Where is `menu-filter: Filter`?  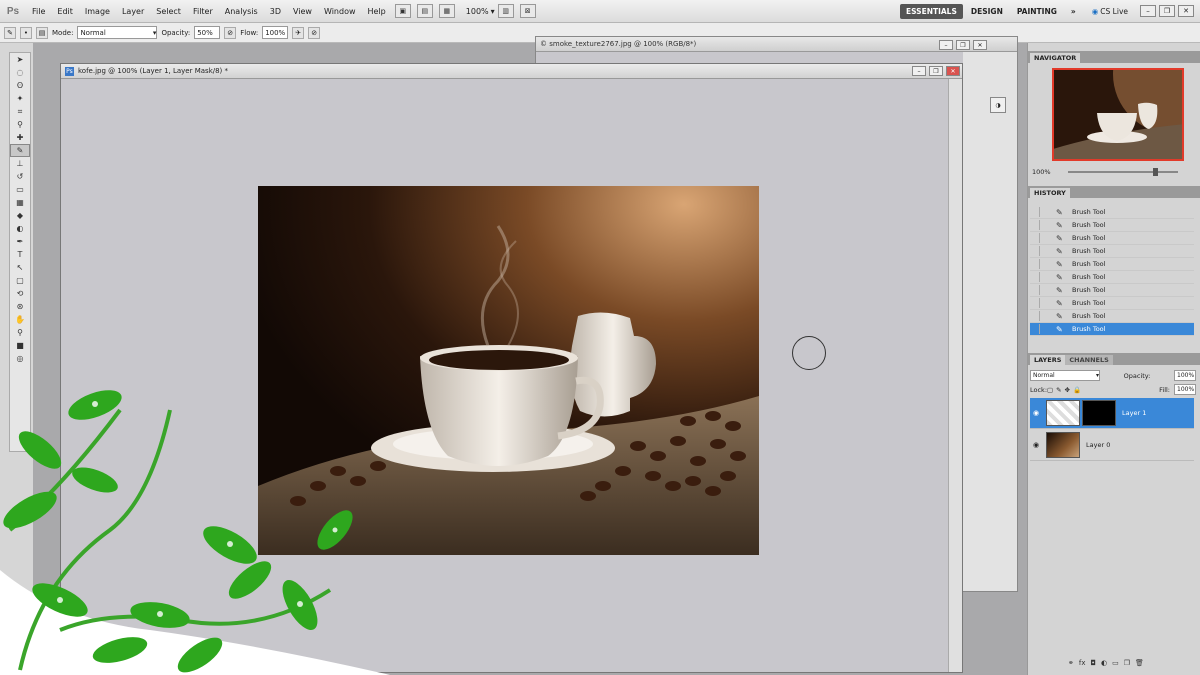 menu-filter: Filter is located at coordinates (203, 11).